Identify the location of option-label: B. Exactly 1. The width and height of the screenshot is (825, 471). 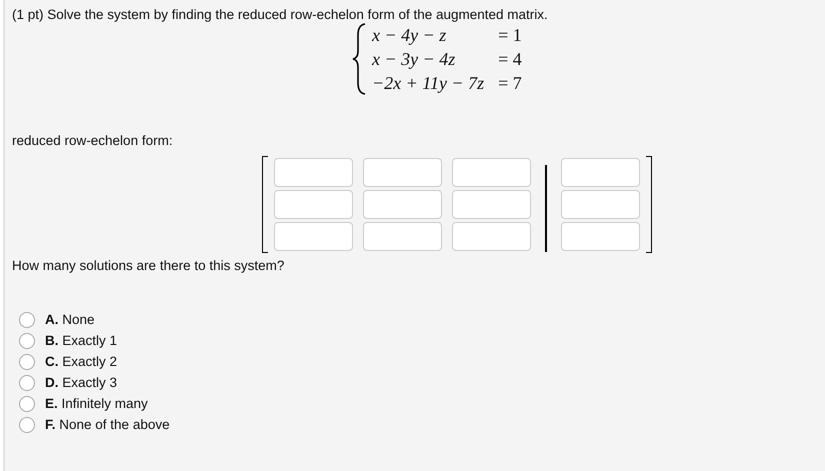
(81, 340).